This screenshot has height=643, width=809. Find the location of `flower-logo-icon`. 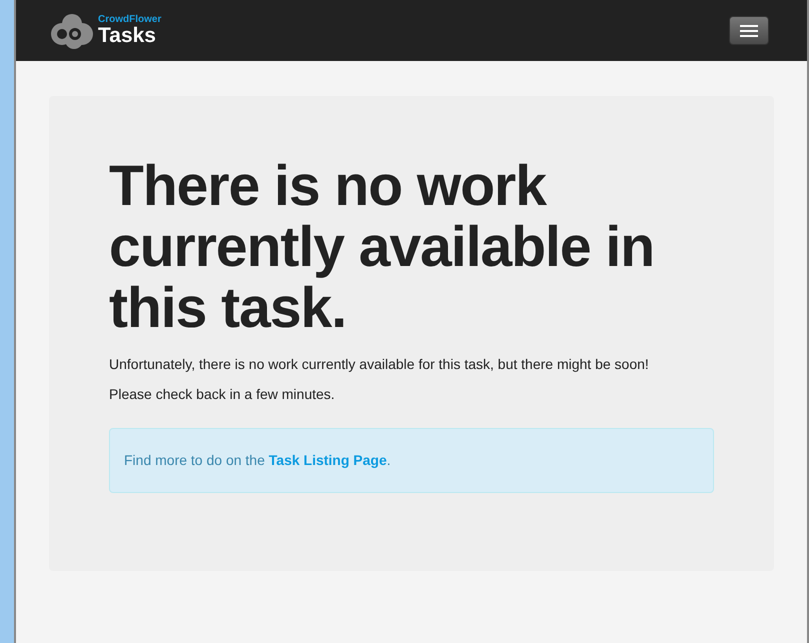

flower-logo-icon is located at coordinates (71, 31).